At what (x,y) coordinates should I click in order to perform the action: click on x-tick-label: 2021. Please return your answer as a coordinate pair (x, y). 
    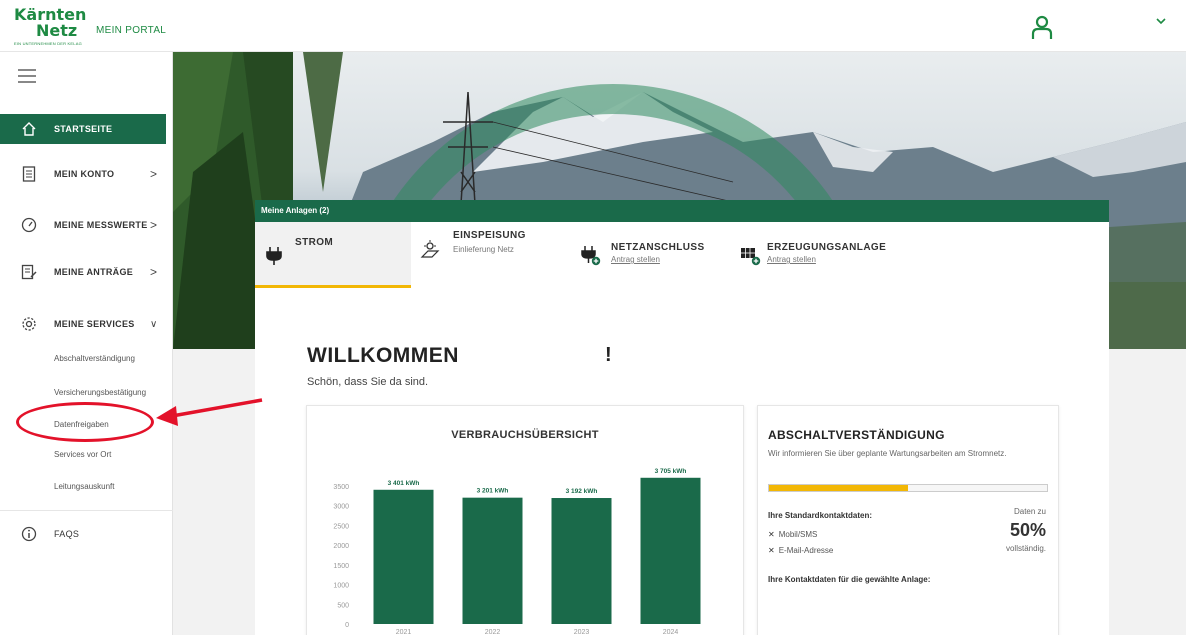
    Looking at the image, I should click on (404, 632).